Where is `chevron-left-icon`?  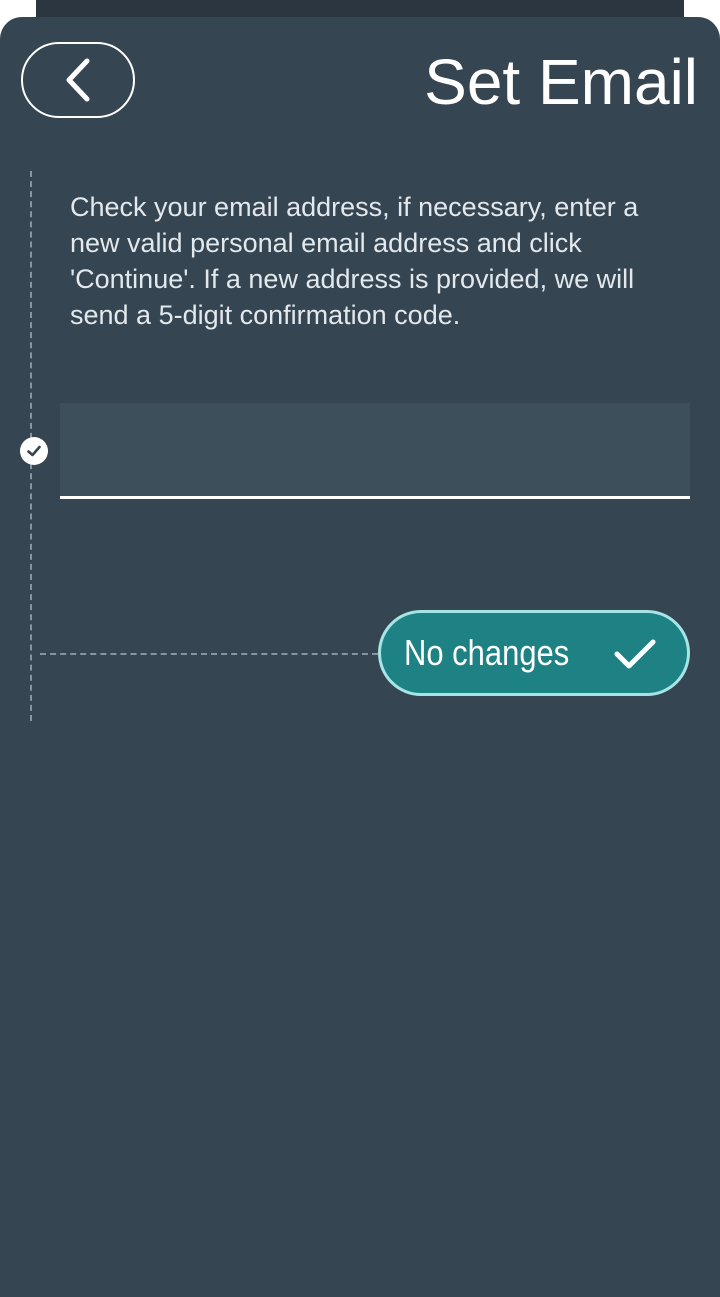 chevron-left-icon is located at coordinates (78, 80).